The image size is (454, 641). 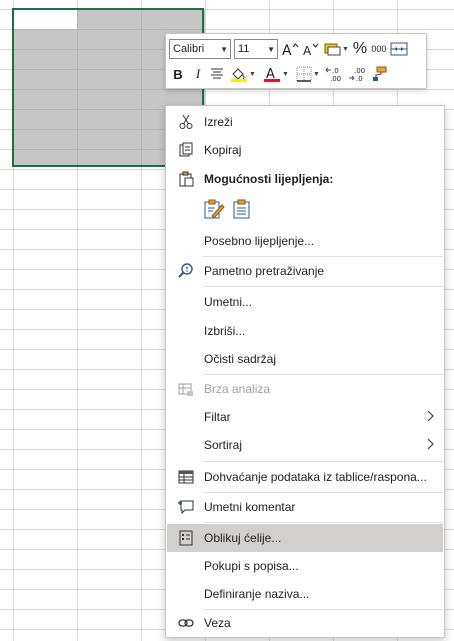 I want to click on decrease-font-size-button: A, so click(x=311, y=49).